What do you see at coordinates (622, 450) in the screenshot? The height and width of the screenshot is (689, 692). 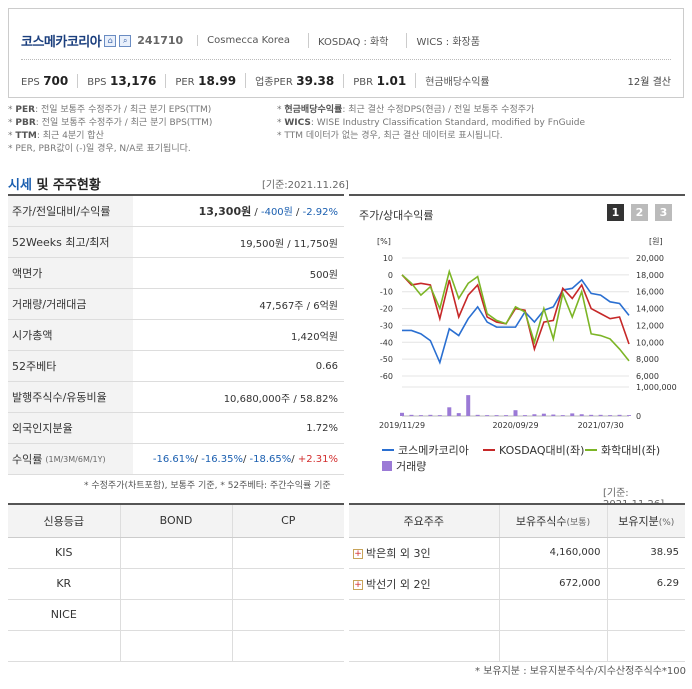 I see `legend-item-chemical: 화학대비(좌)` at bounding box center [622, 450].